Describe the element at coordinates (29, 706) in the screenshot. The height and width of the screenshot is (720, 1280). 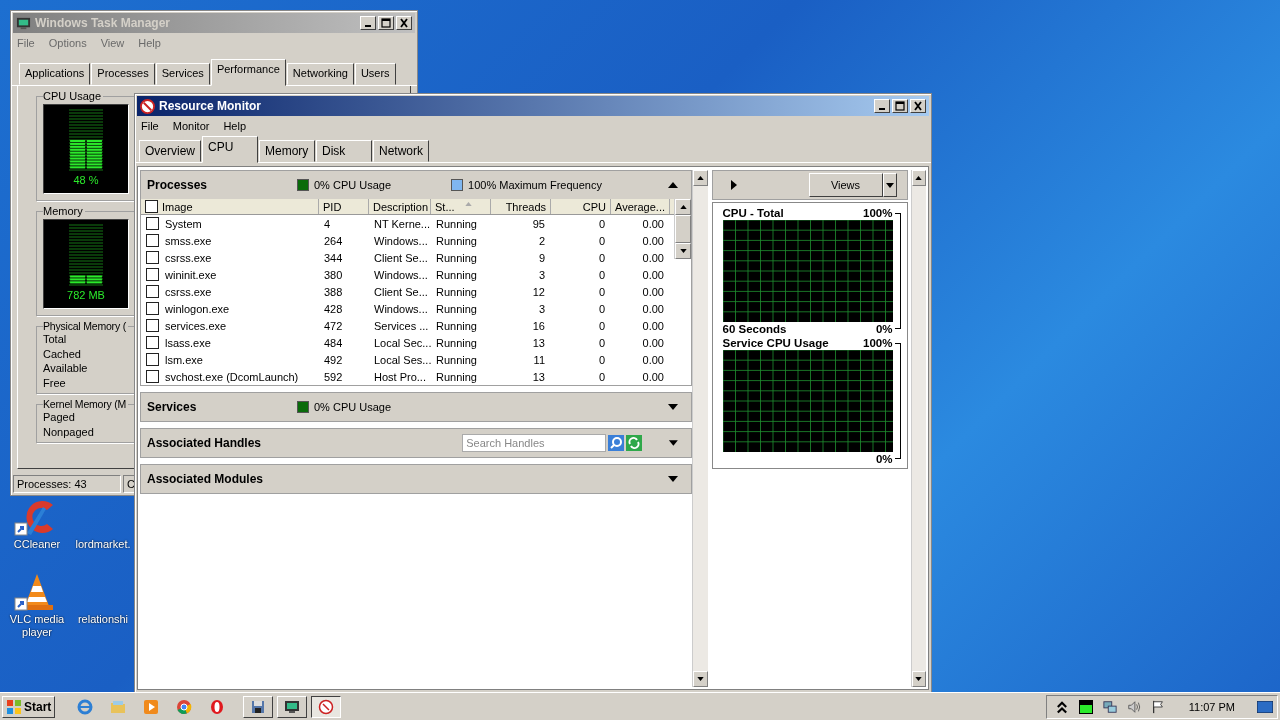
I see `start-button: Start` at that location.